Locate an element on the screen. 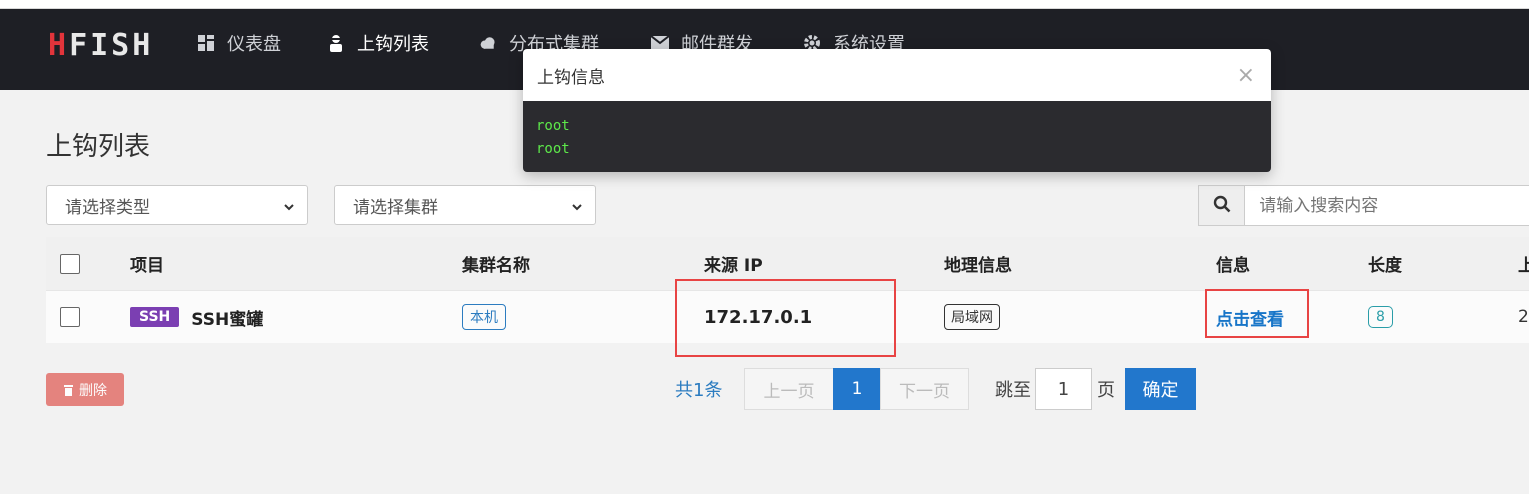 The image size is (1529, 494). pagination-total: 共1条 is located at coordinates (699, 390).